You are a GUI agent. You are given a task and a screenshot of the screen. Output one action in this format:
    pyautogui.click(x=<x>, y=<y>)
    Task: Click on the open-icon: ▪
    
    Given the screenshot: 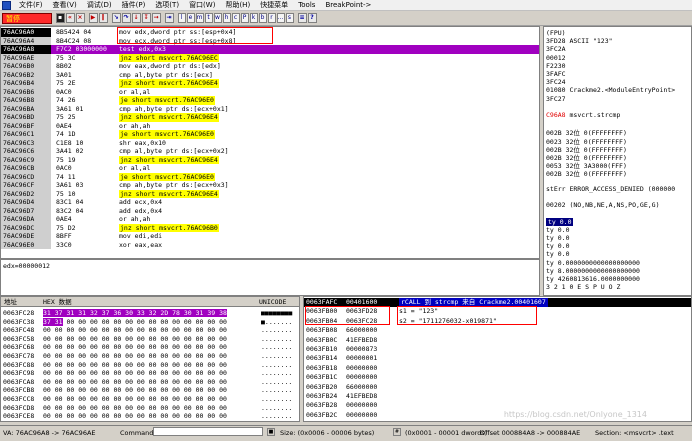 What is the action you would take?
    pyautogui.click(x=60, y=18)
    